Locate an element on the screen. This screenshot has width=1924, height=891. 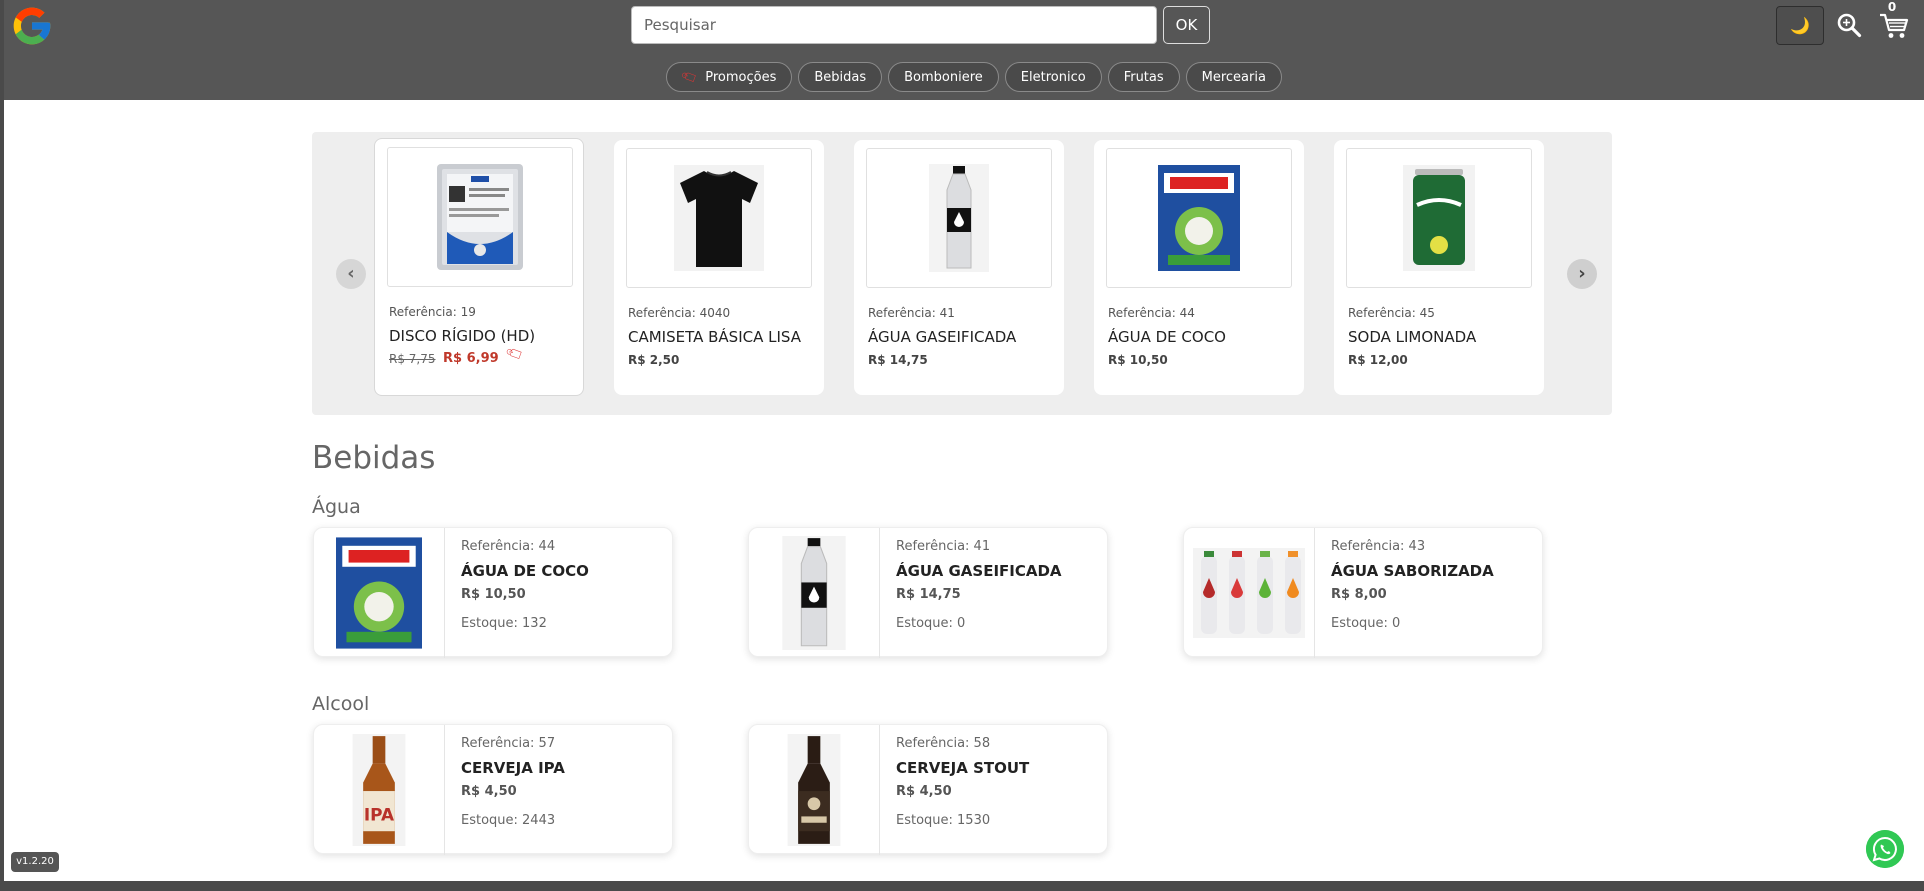
product-reference: Referência: 19 is located at coordinates (432, 312).